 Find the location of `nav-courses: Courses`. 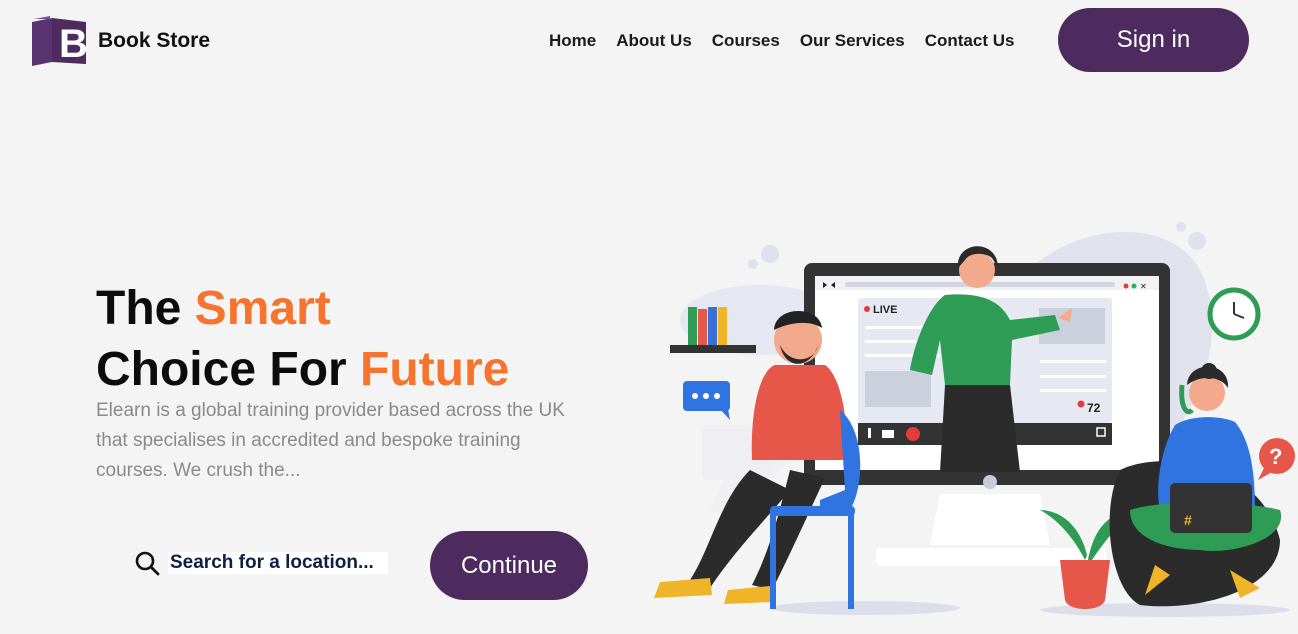

nav-courses: Courses is located at coordinates (746, 41).